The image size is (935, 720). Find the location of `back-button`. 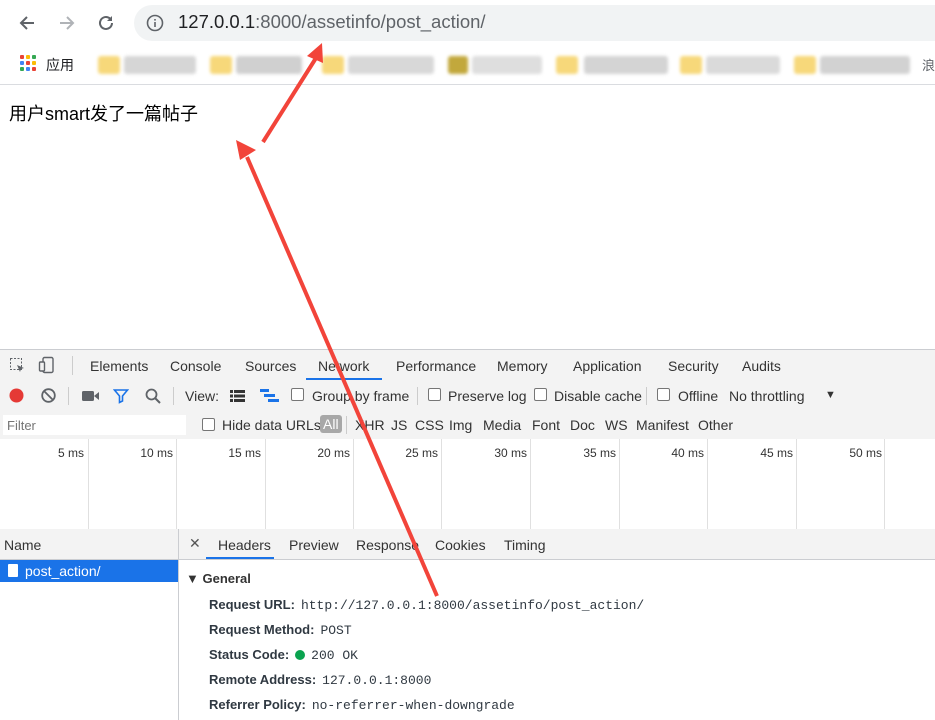

back-button is located at coordinates (27, 23).